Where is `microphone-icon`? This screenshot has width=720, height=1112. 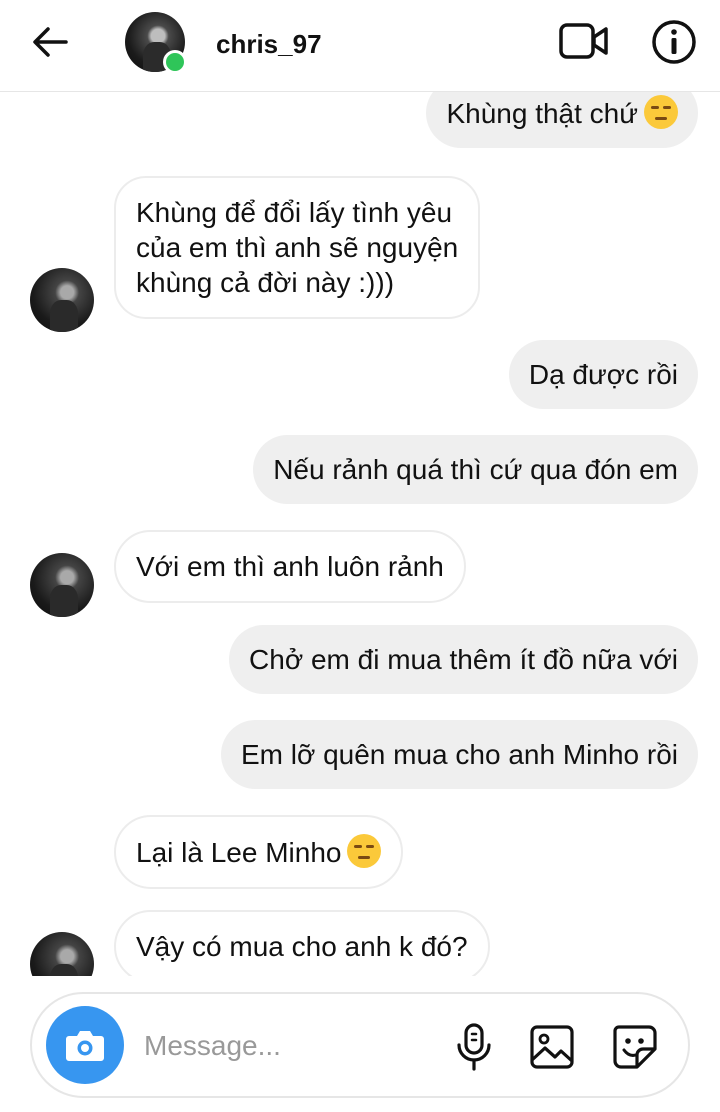 microphone-icon is located at coordinates (474, 1047).